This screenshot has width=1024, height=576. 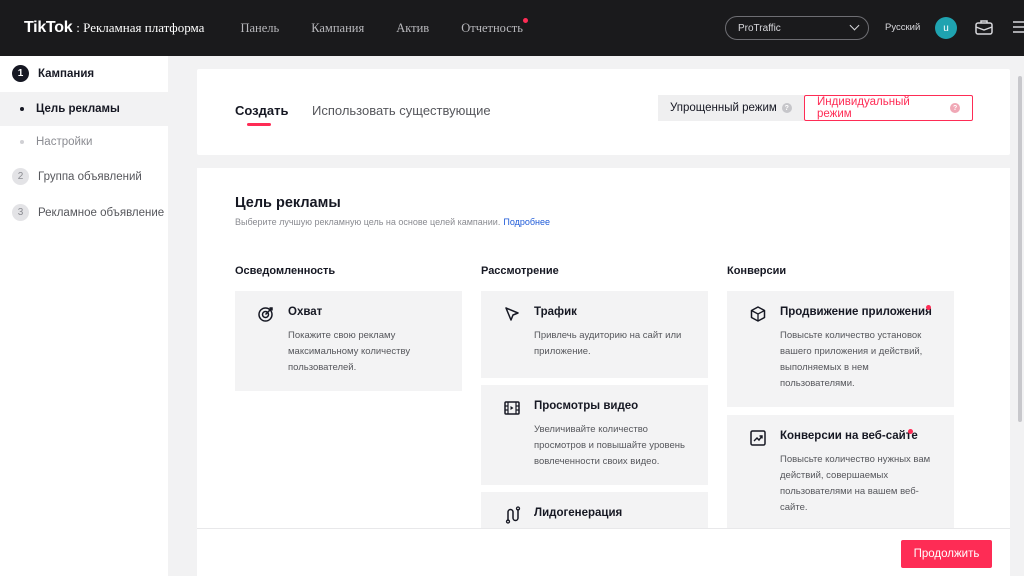 I want to click on step-ad-group: 2 Группа объявлений, so click(x=77, y=176).